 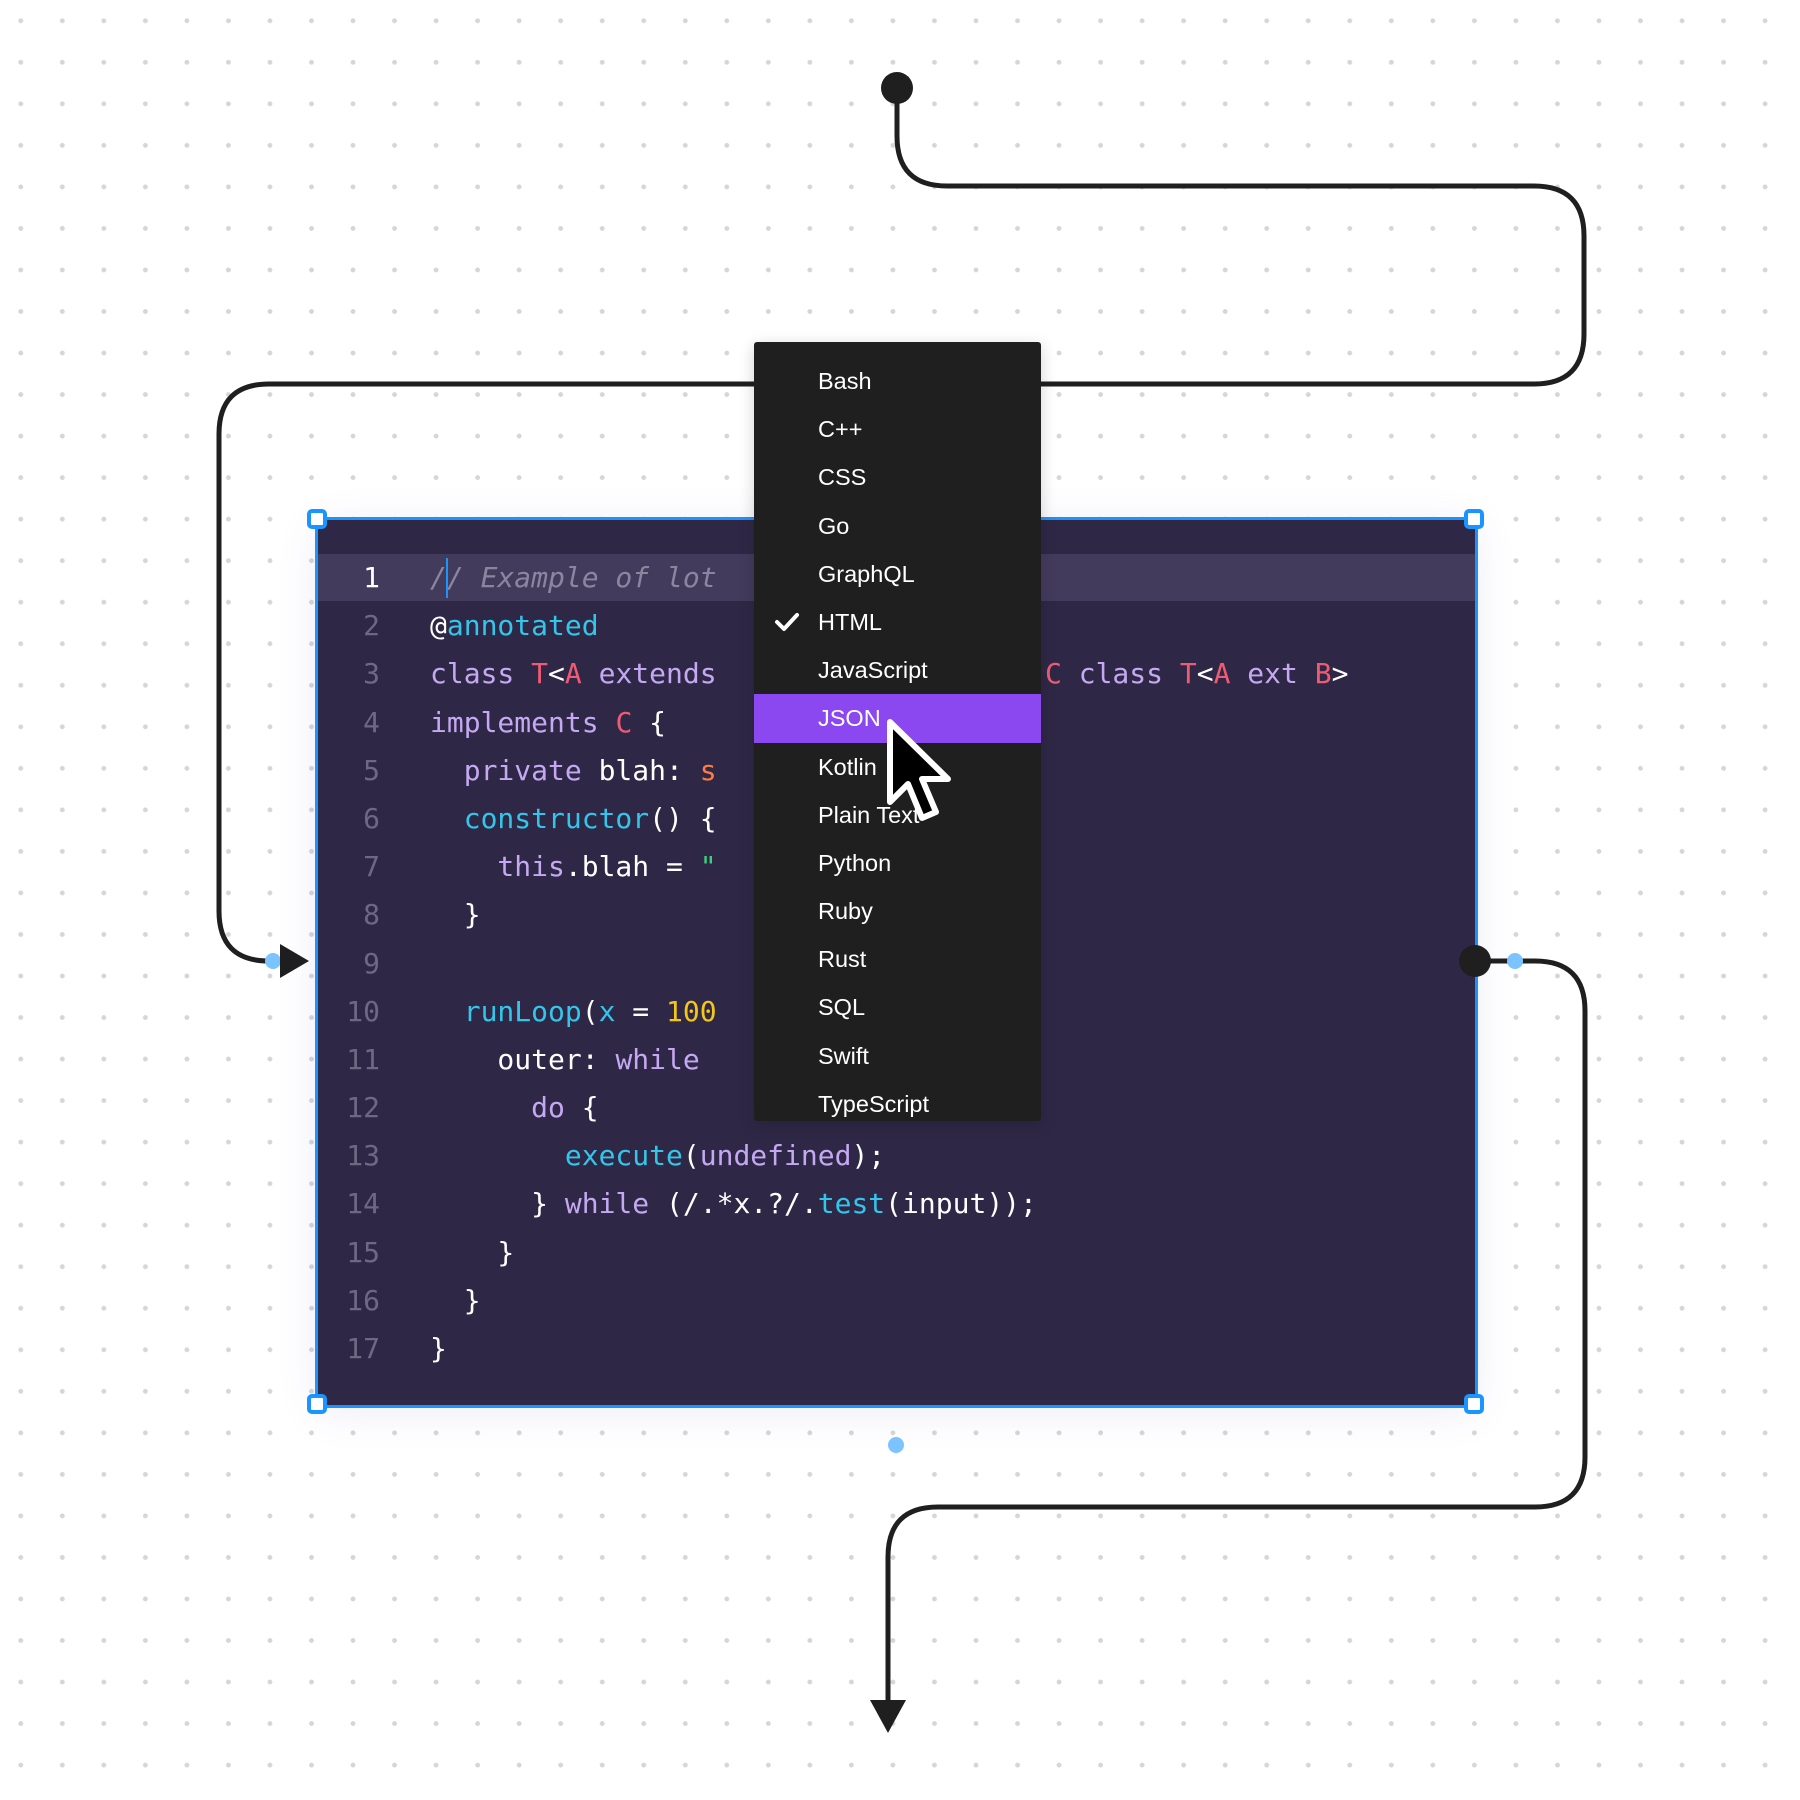 What do you see at coordinates (847, 766) in the screenshot?
I see `menu-item-label: Kotlin` at bounding box center [847, 766].